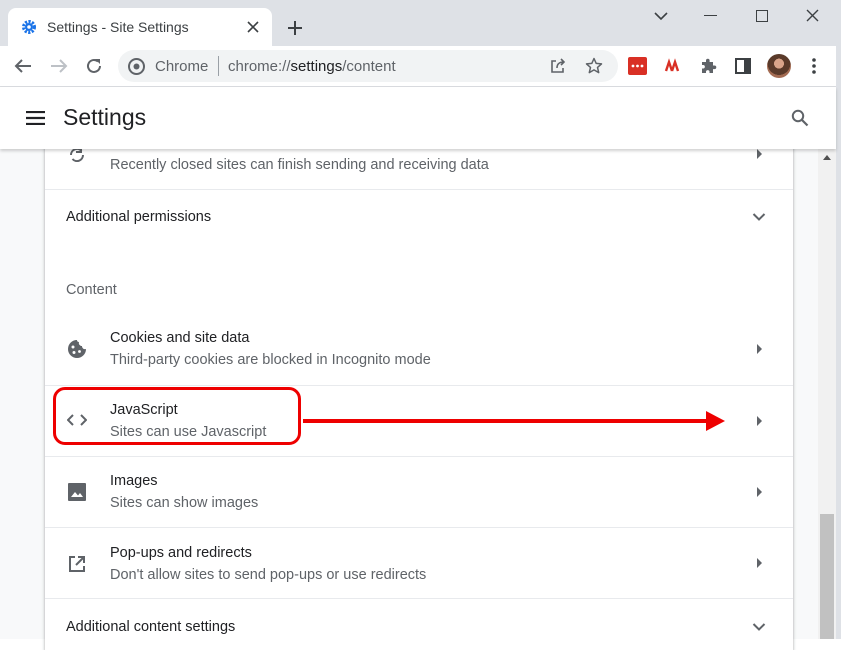  I want to click on scrollbar-thumb, so click(827, 576).